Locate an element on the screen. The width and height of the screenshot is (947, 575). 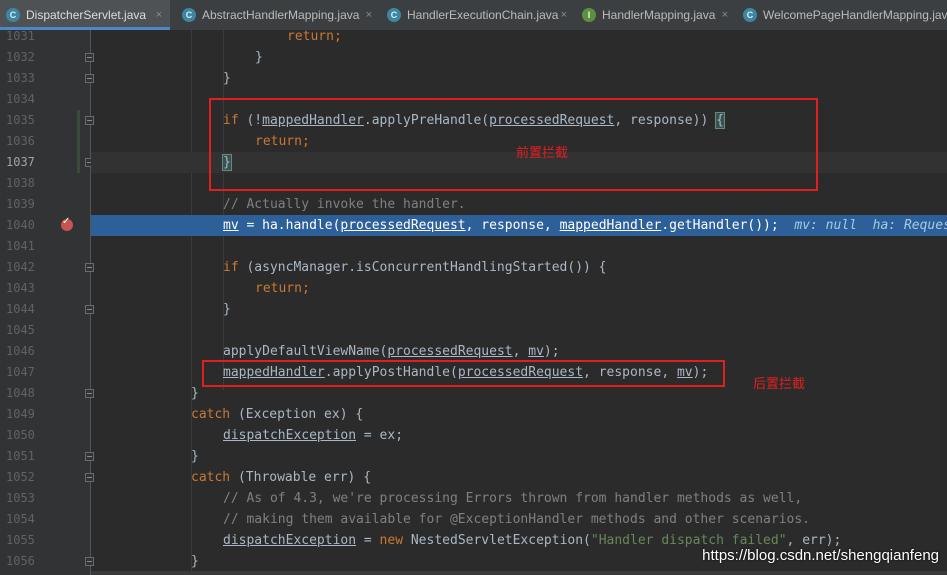
tab-handler-mapping: I HandlerMapping.java × is located at coordinates (656, 15).